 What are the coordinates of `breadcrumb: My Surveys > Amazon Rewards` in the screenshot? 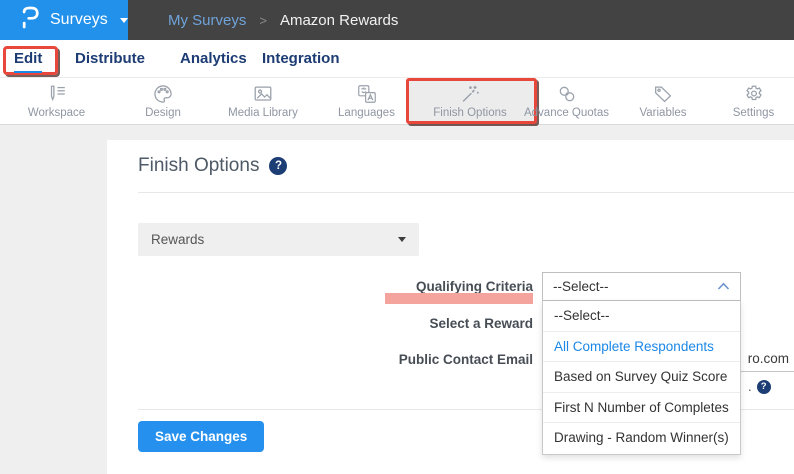 It's located at (461, 20).